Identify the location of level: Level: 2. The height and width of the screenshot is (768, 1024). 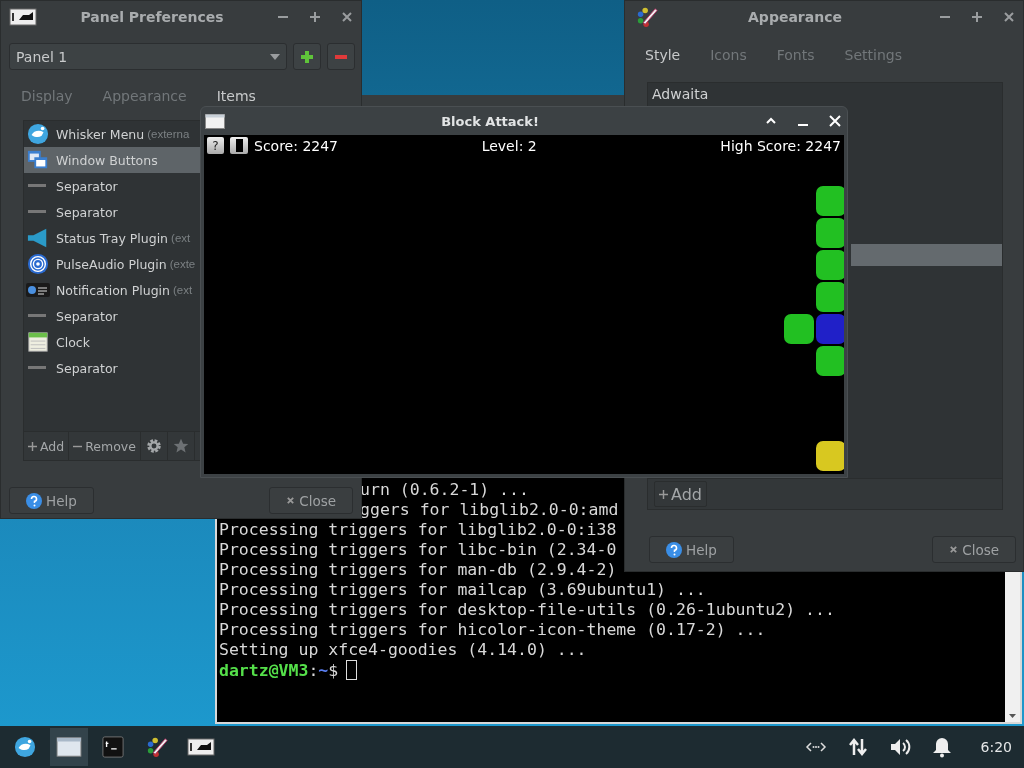
(509, 145).